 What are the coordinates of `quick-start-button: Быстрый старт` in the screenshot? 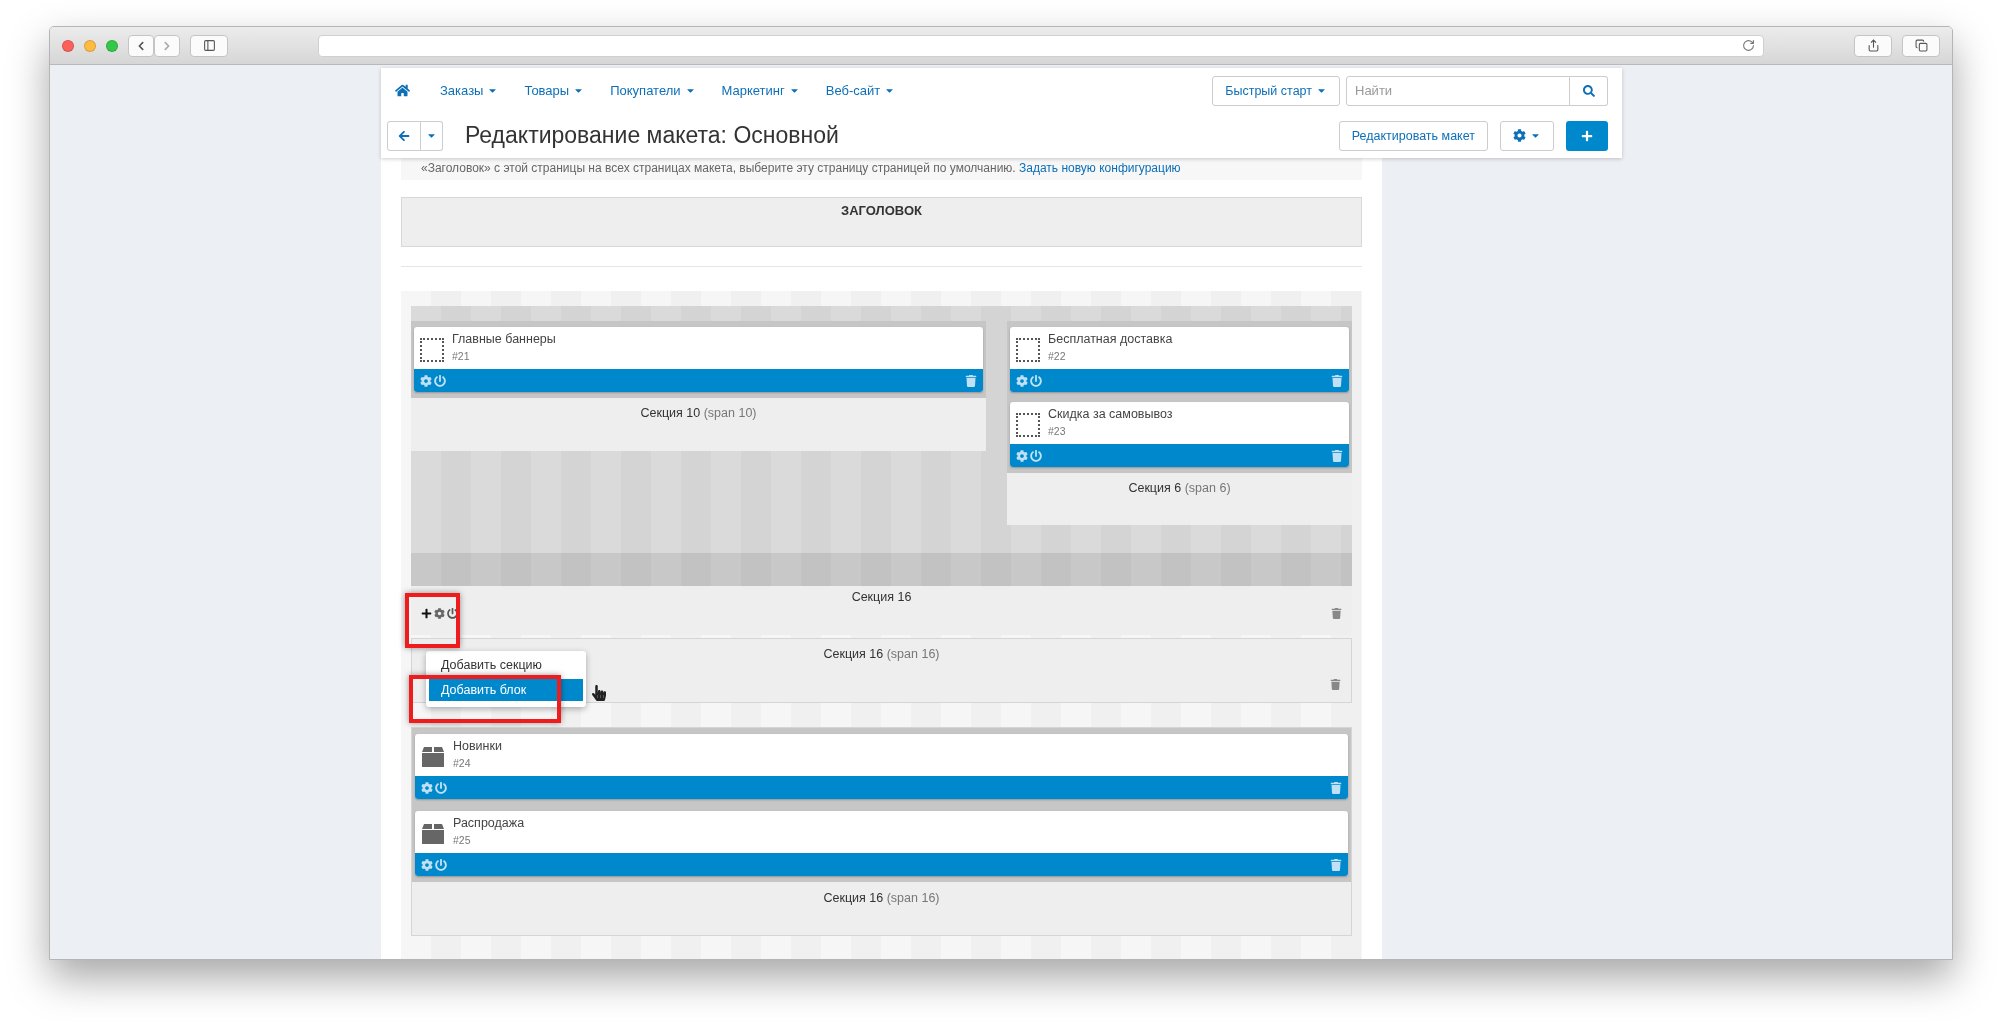 It's located at (1276, 90).